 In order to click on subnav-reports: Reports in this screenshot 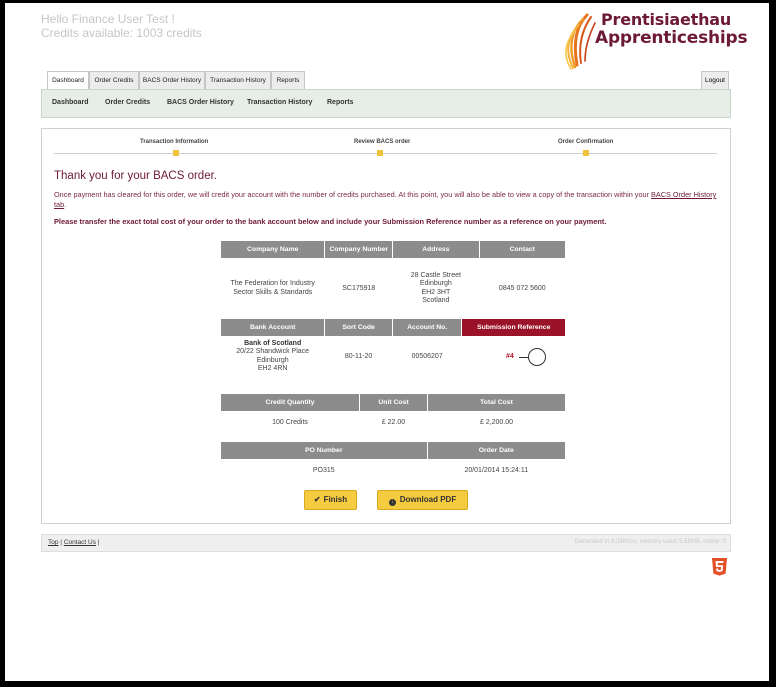, I will do `click(340, 102)`.